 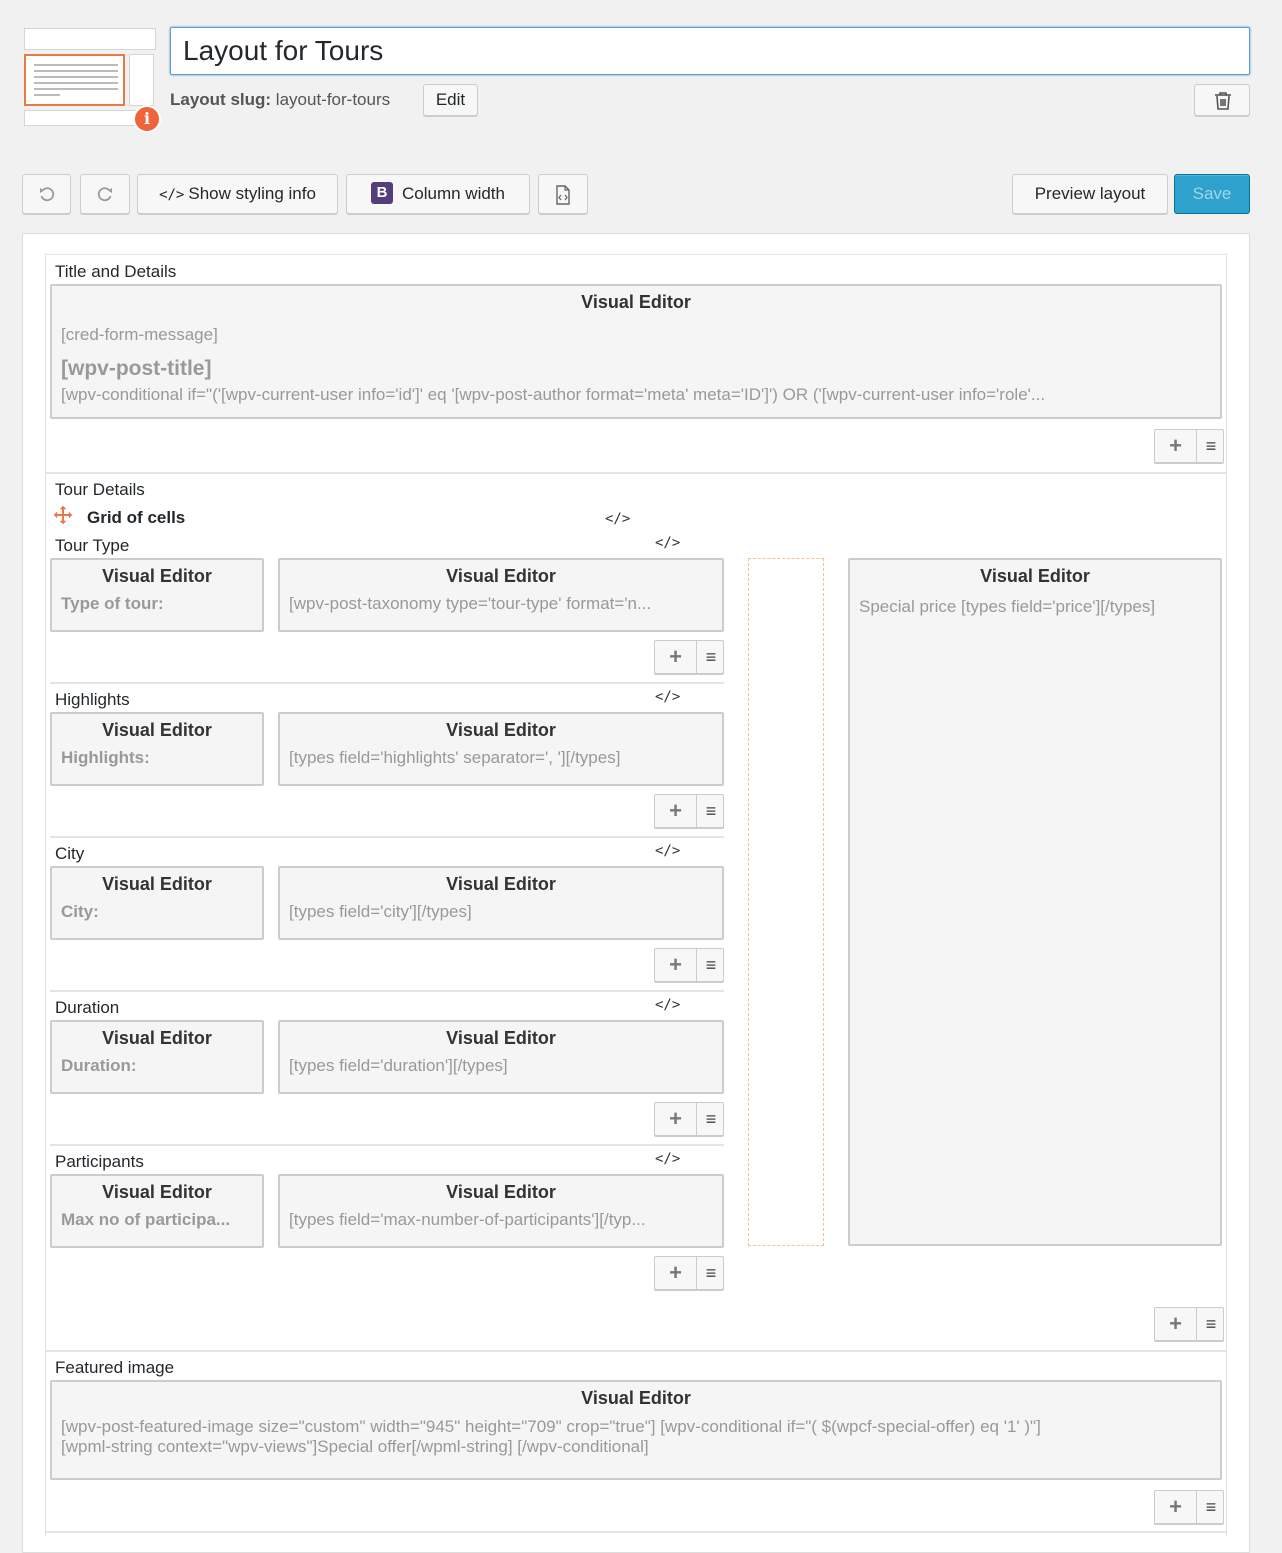 What do you see at coordinates (380, 911) in the screenshot?
I see `cell-content-line: [types field='city'][/types]` at bounding box center [380, 911].